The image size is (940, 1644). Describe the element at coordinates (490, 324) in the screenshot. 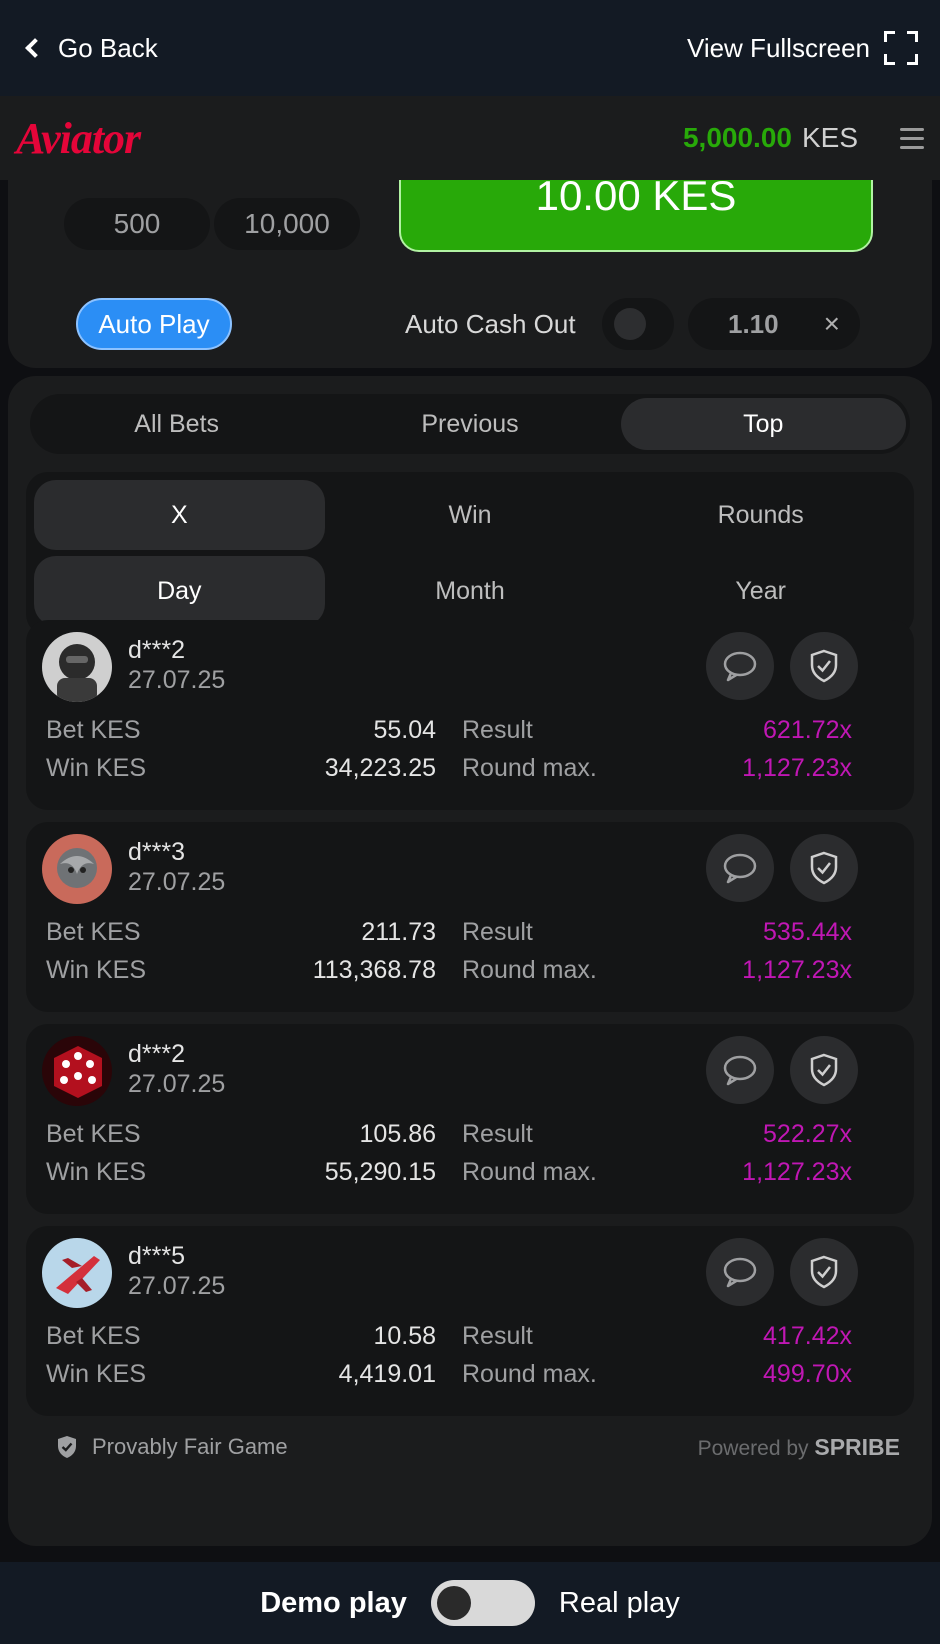

I see `auto-cash-out-label: Auto Cash Out` at that location.